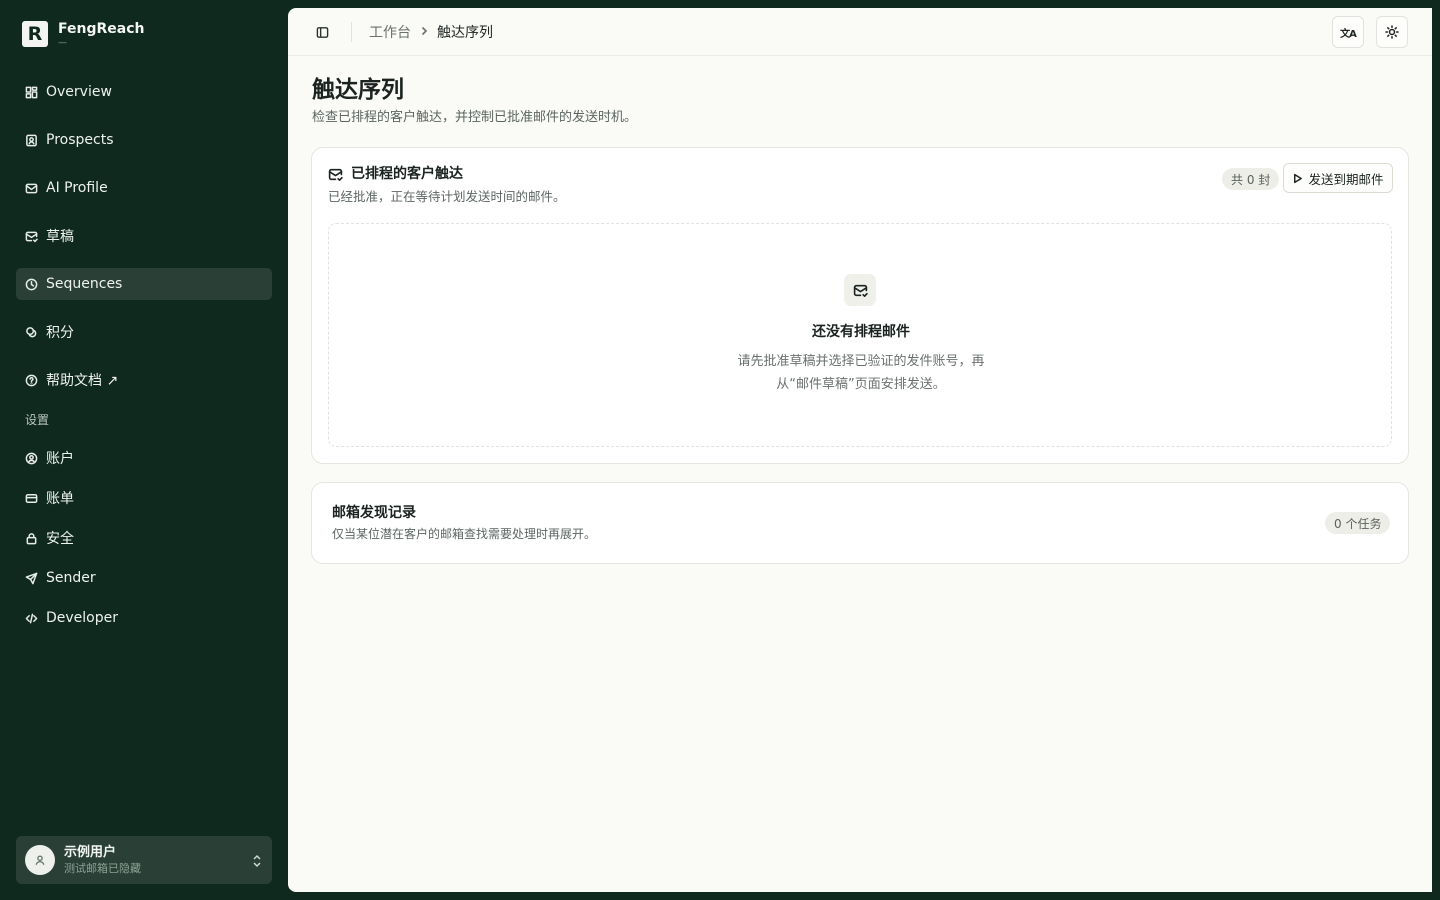  What do you see at coordinates (1358, 523) in the screenshot?
I see `task-count-badge: 0 个任务` at bounding box center [1358, 523].